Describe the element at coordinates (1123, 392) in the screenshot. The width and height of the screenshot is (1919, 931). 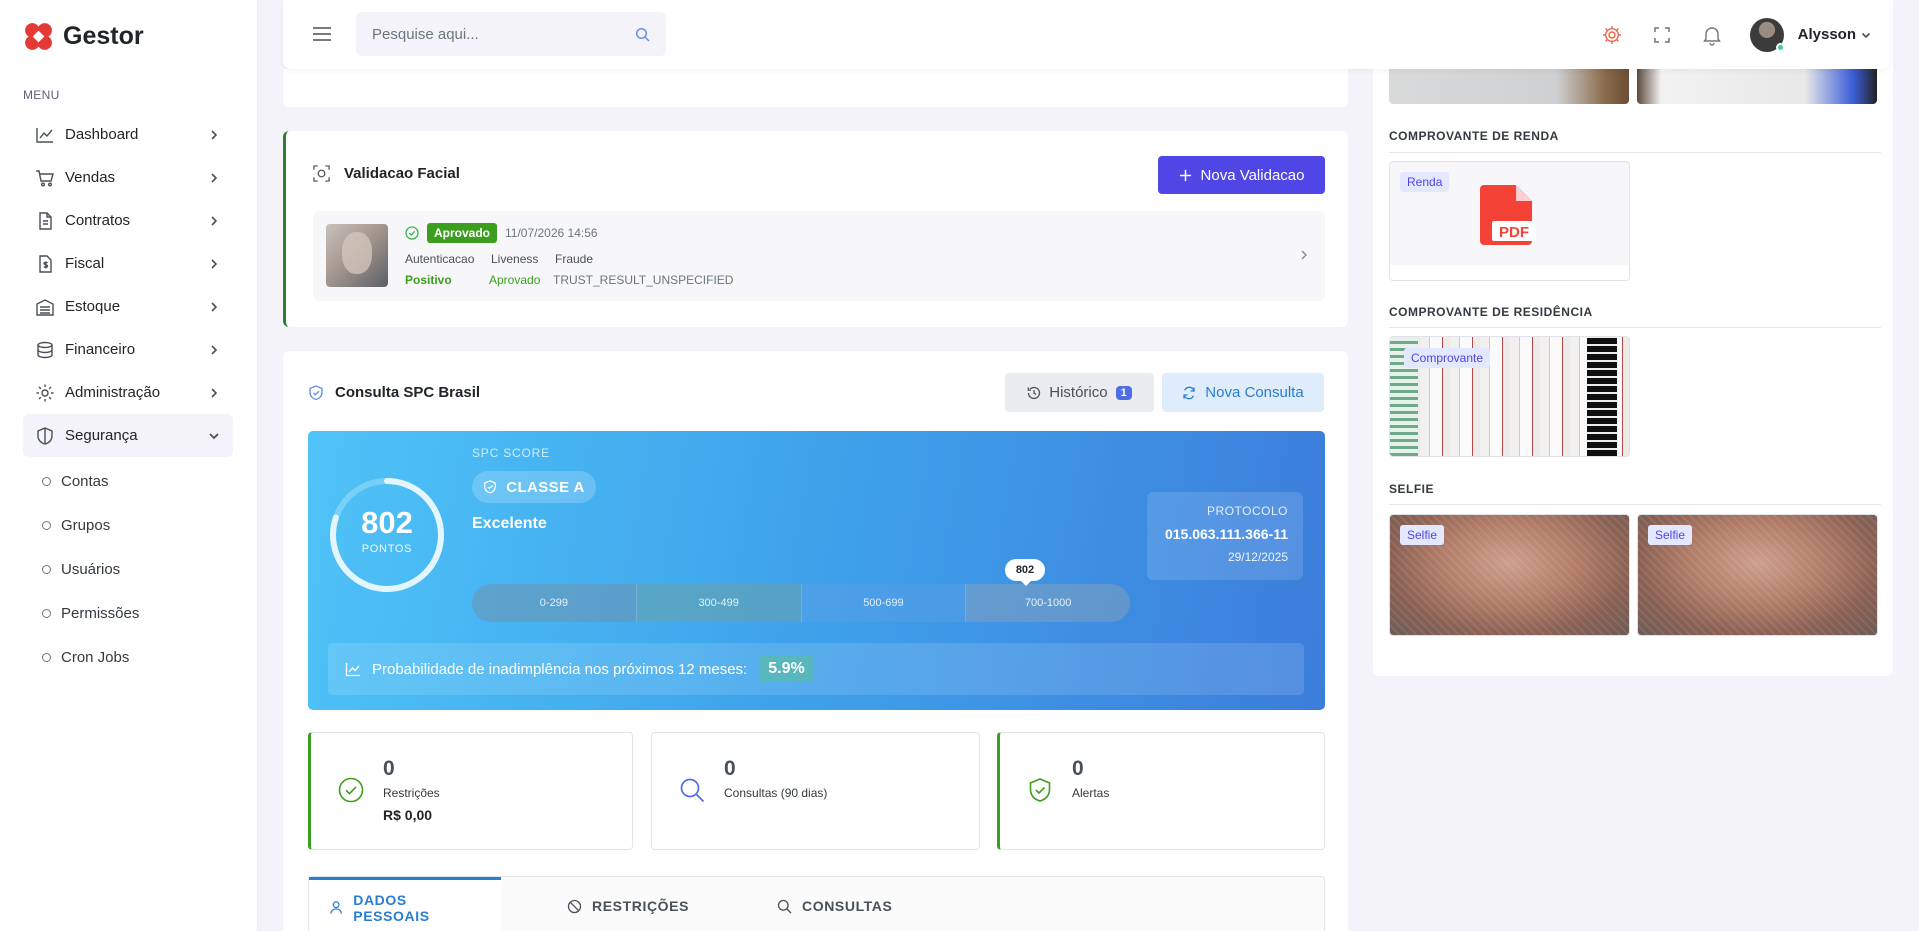
I see `history-count-badge: 1` at that location.